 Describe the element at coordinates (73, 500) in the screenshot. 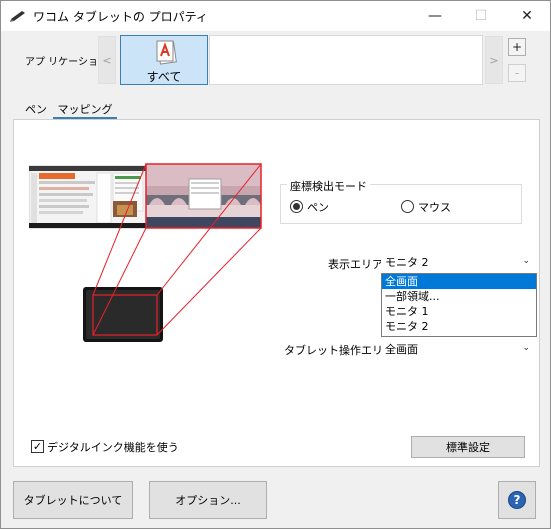

I see `about-tablet-button: タブレットについて` at that location.